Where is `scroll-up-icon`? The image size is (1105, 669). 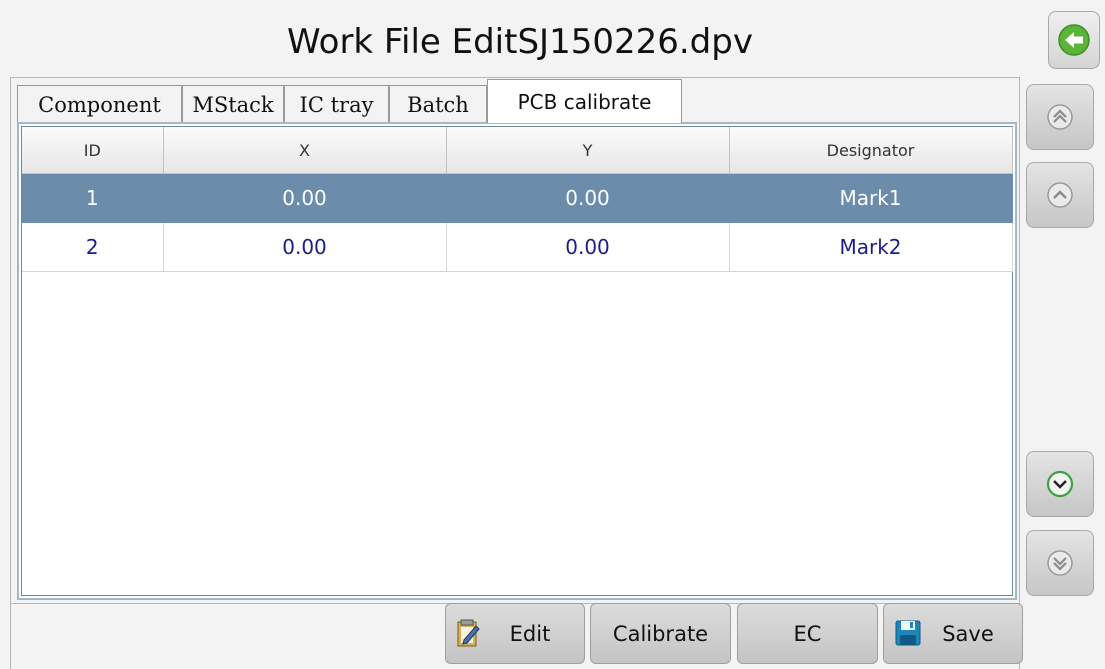 scroll-up-icon is located at coordinates (1060, 195).